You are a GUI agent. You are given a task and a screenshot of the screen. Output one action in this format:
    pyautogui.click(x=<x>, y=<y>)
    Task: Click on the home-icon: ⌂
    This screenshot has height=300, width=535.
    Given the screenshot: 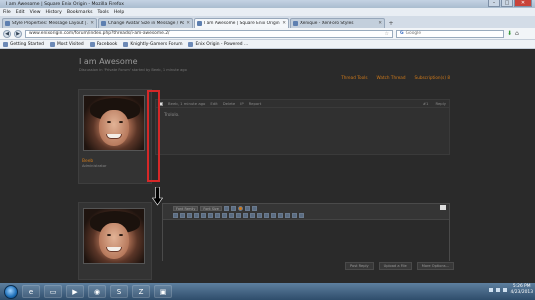 What is the action you would take?
    pyautogui.click(x=517, y=33)
    